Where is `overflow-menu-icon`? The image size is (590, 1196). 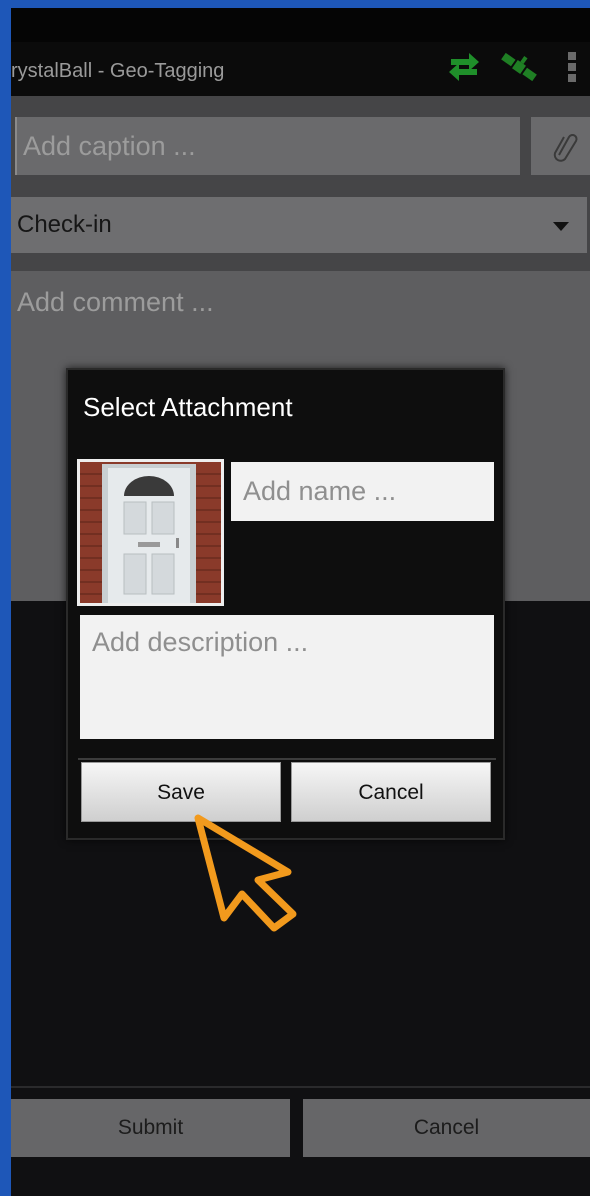 overflow-menu-icon is located at coordinates (572, 67).